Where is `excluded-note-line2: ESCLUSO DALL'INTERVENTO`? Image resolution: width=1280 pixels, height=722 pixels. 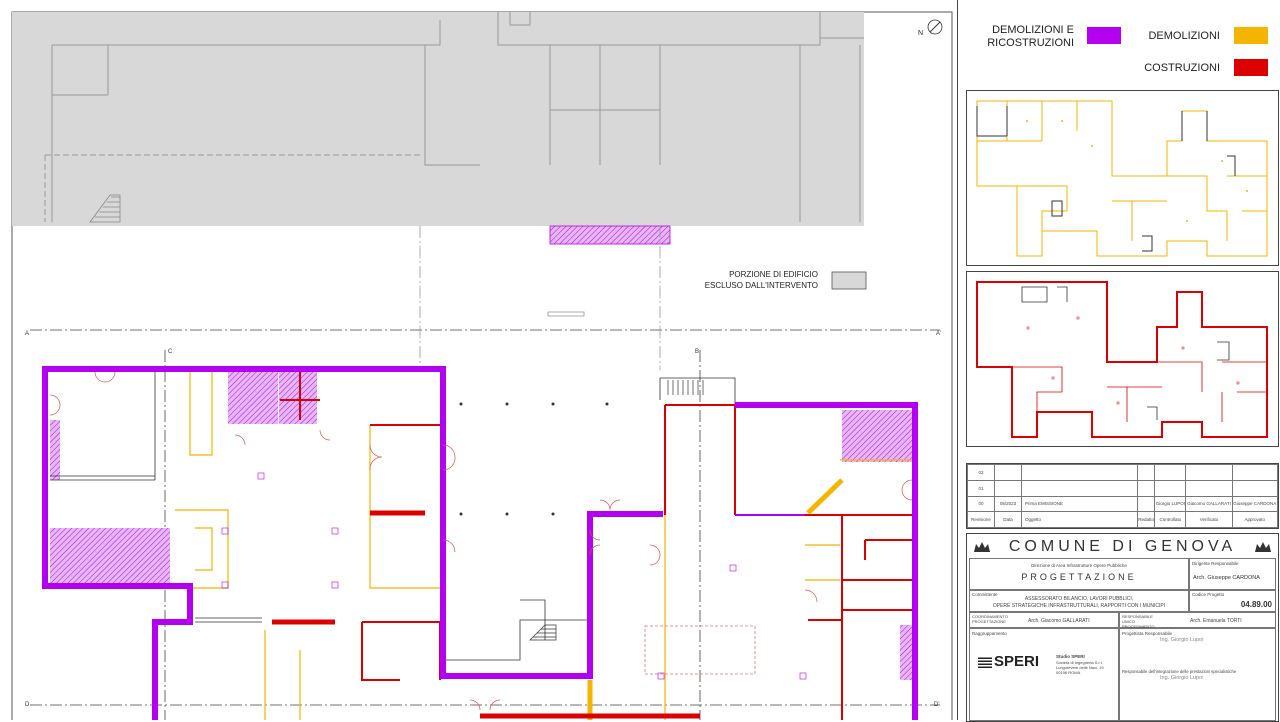
excluded-note-line2: ESCLUSO DALL'INTERVENTO is located at coordinates (761, 285).